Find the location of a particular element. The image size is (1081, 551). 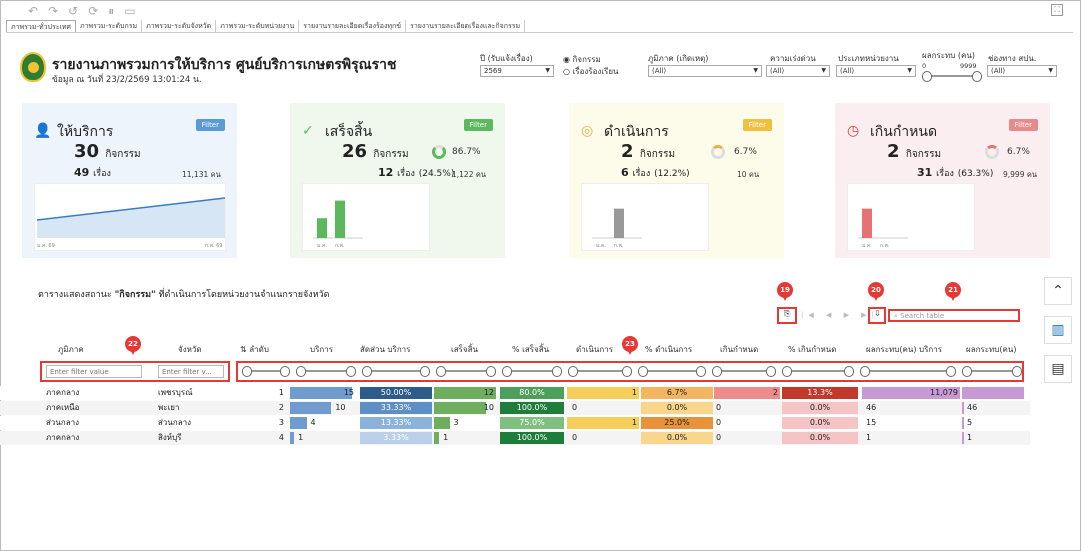

card-completed-pct: 86.7% is located at coordinates (466, 152).